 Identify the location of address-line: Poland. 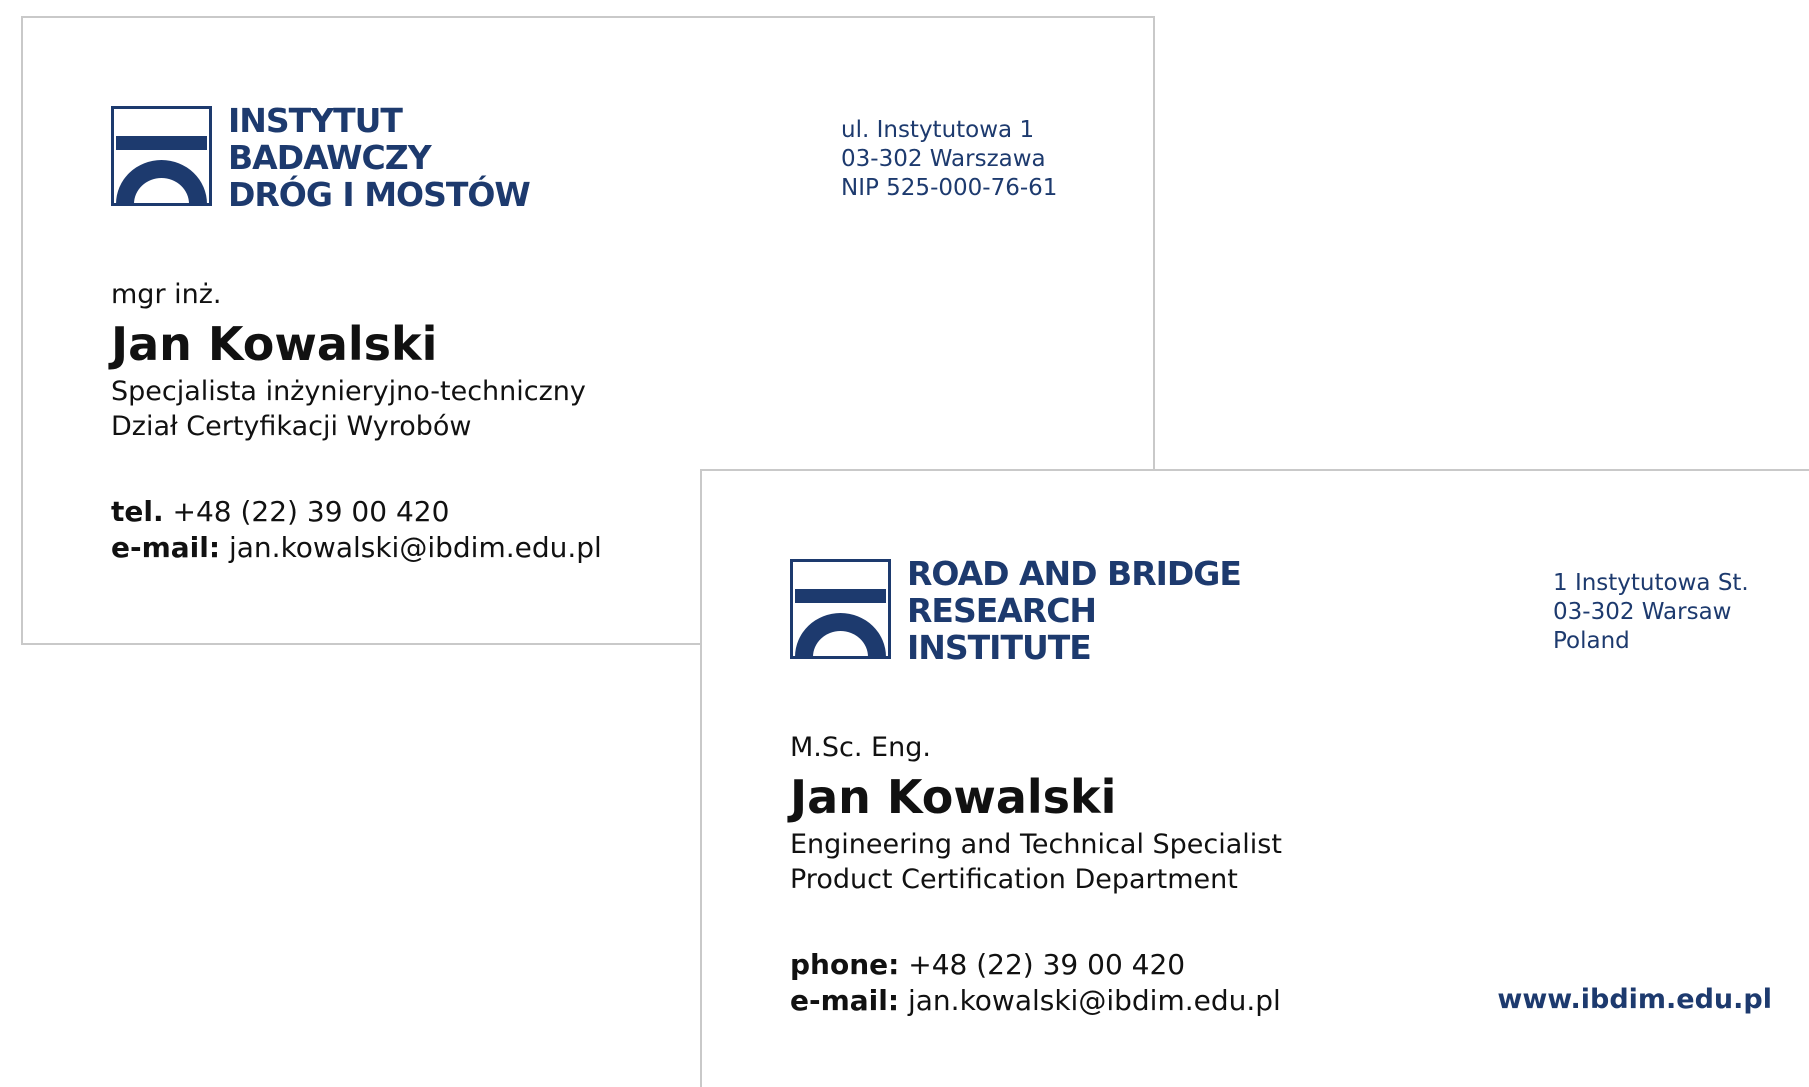
(1591, 641).